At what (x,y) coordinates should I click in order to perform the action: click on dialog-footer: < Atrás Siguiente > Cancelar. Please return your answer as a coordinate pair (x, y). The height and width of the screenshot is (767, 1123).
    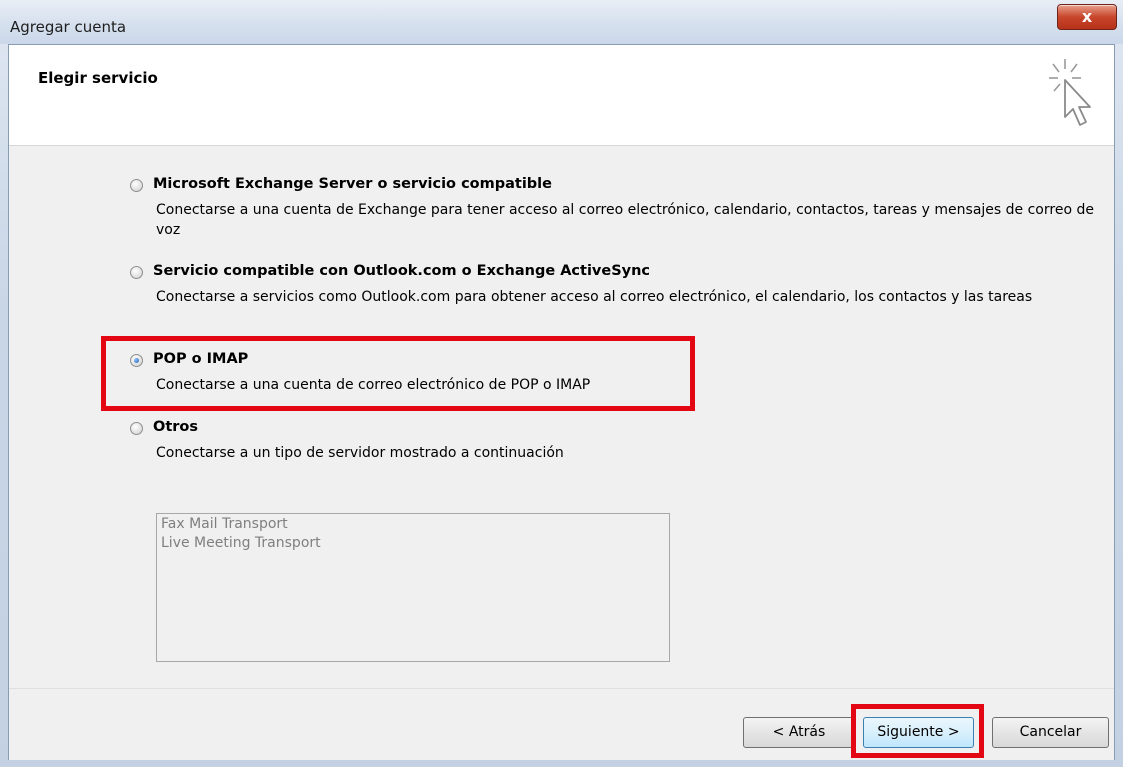
    Looking at the image, I should click on (561, 724).